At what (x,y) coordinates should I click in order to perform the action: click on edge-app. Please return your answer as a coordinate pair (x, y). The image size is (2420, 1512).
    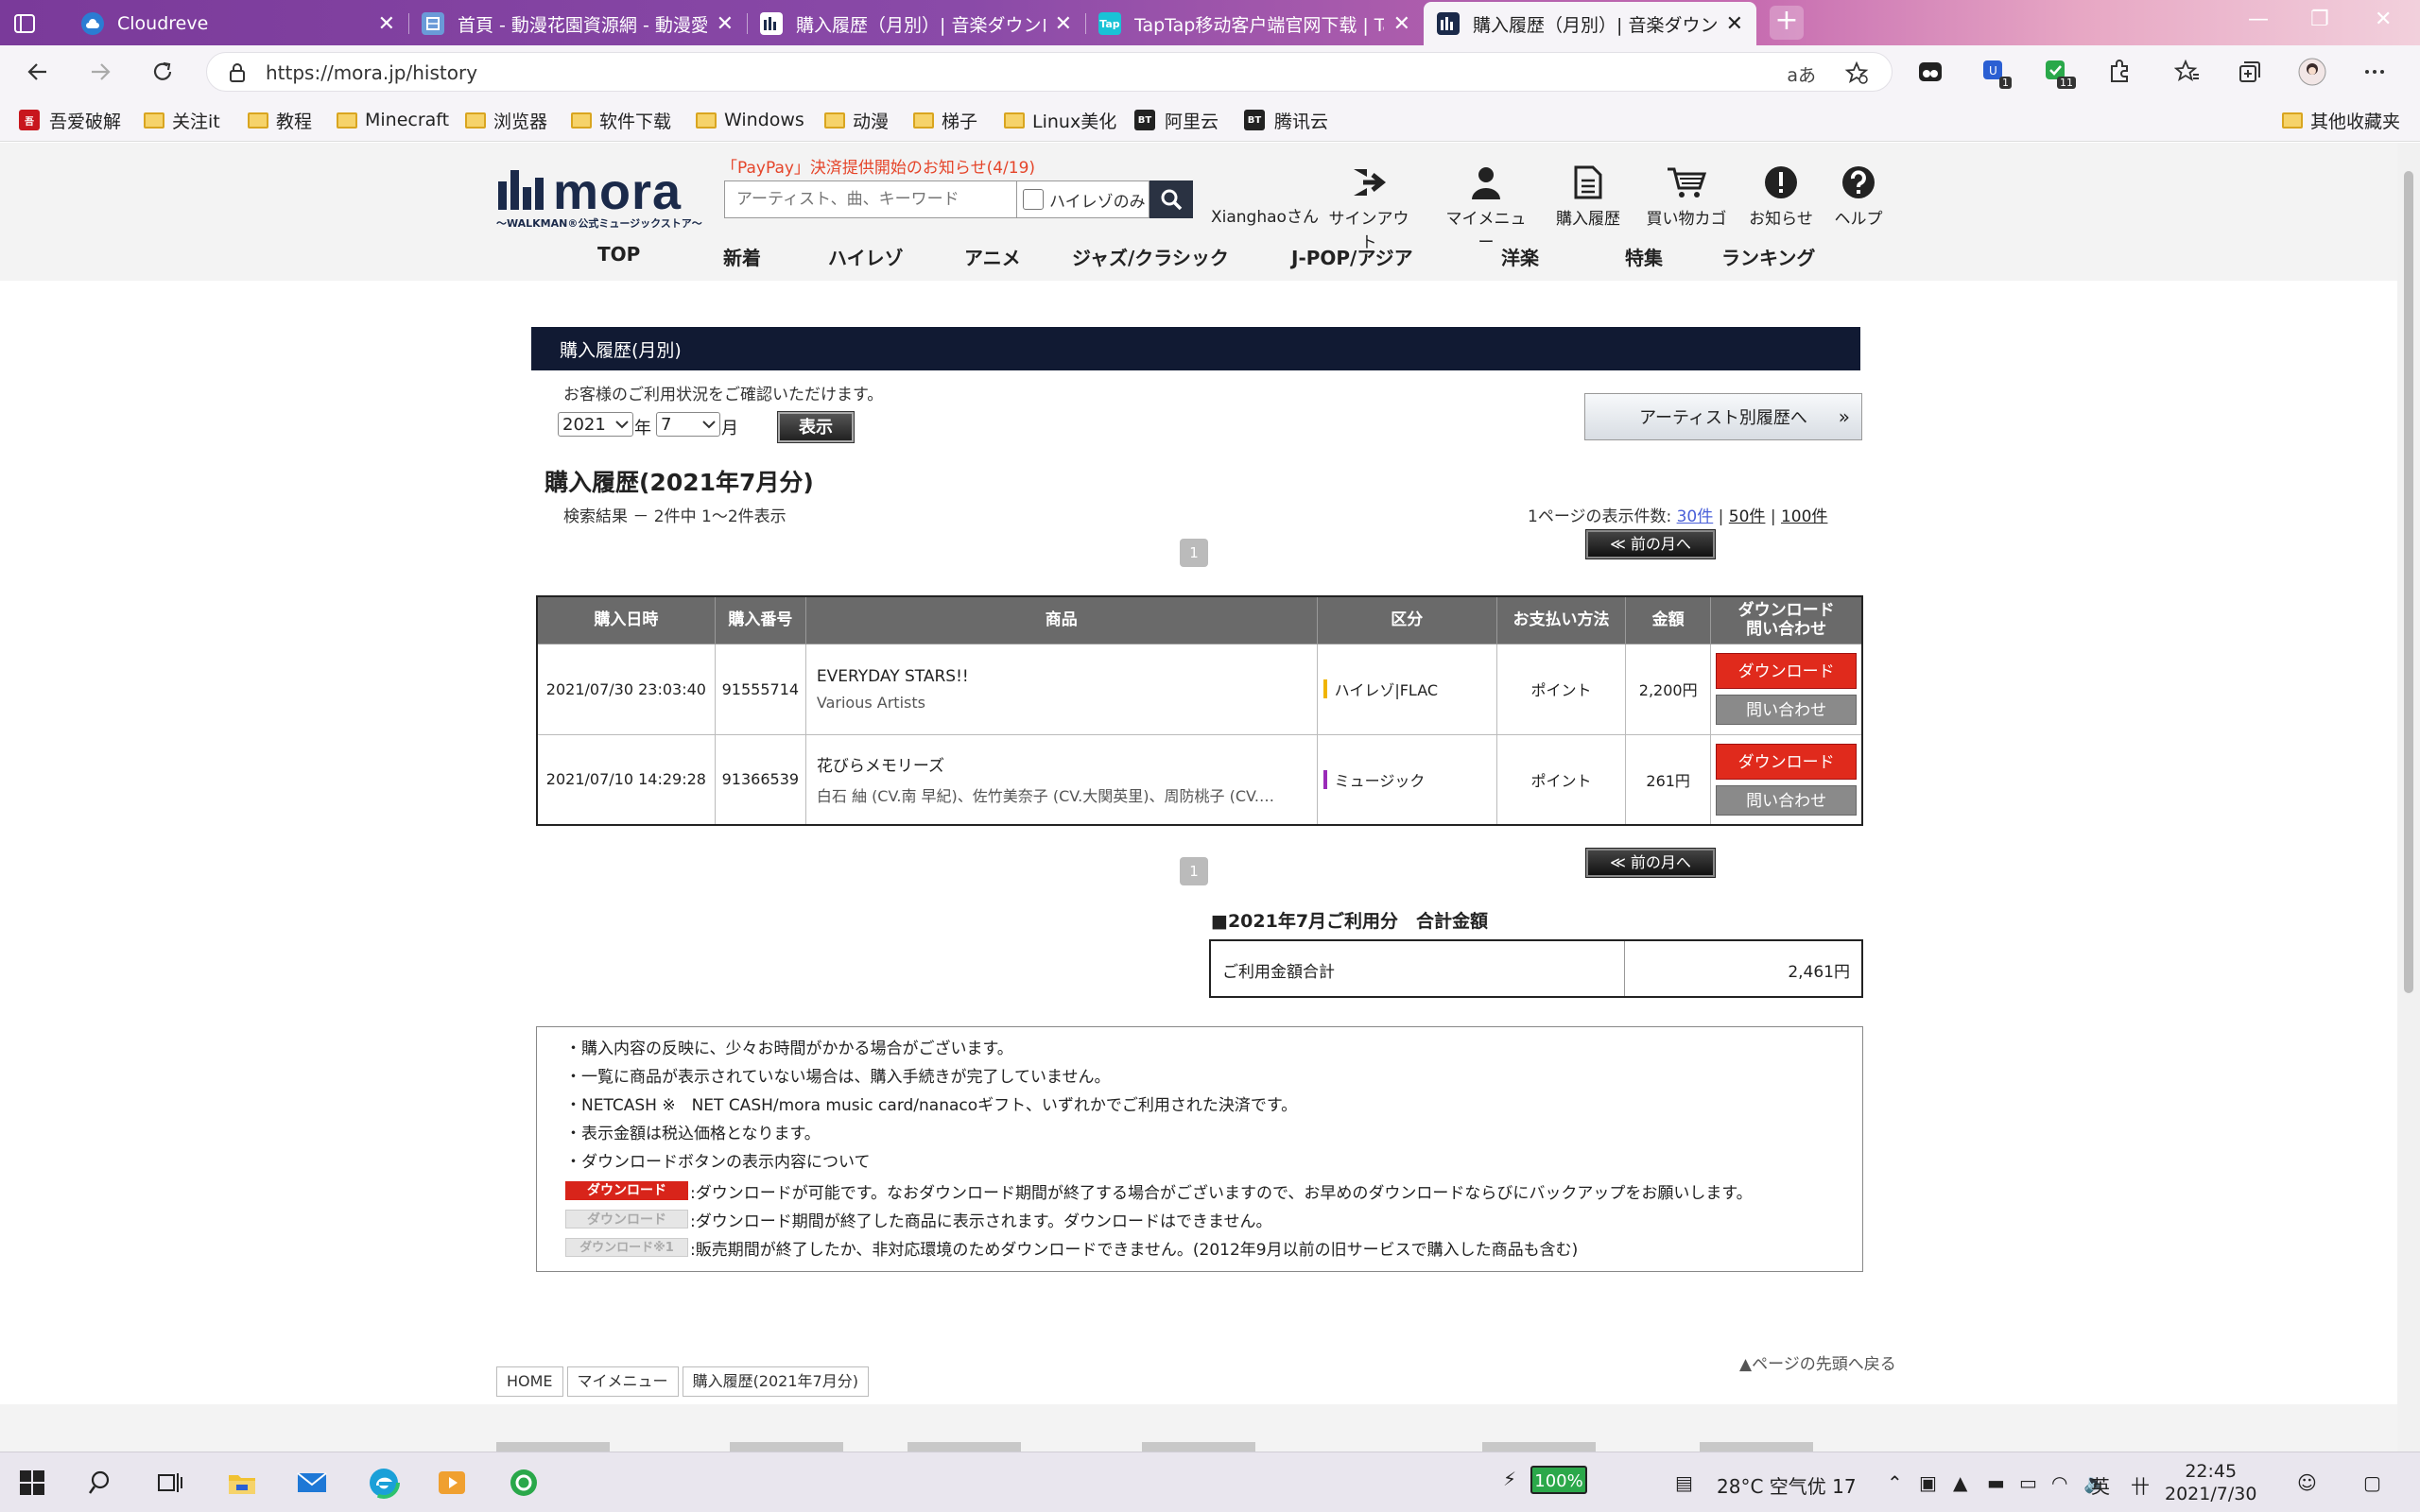
    Looking at the image, I should click on (384, 1483).